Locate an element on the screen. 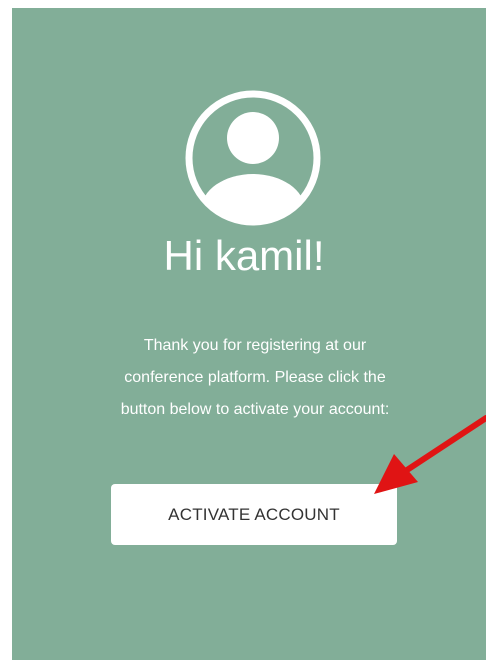  user-avatar-icon is located at coordinates (253, 158).